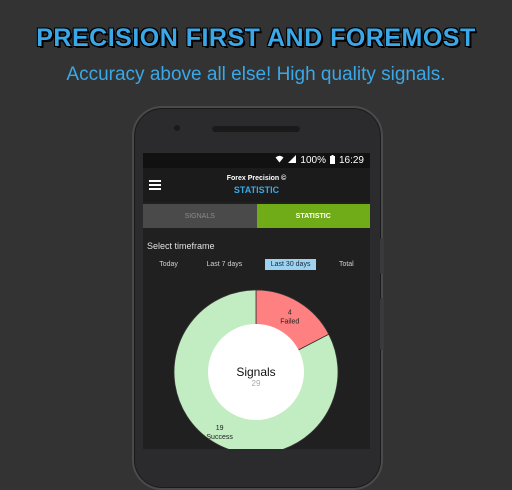 The height and width of the screenshot is (490, 512). I want to click on clock: 16:29, so click(351, 160).